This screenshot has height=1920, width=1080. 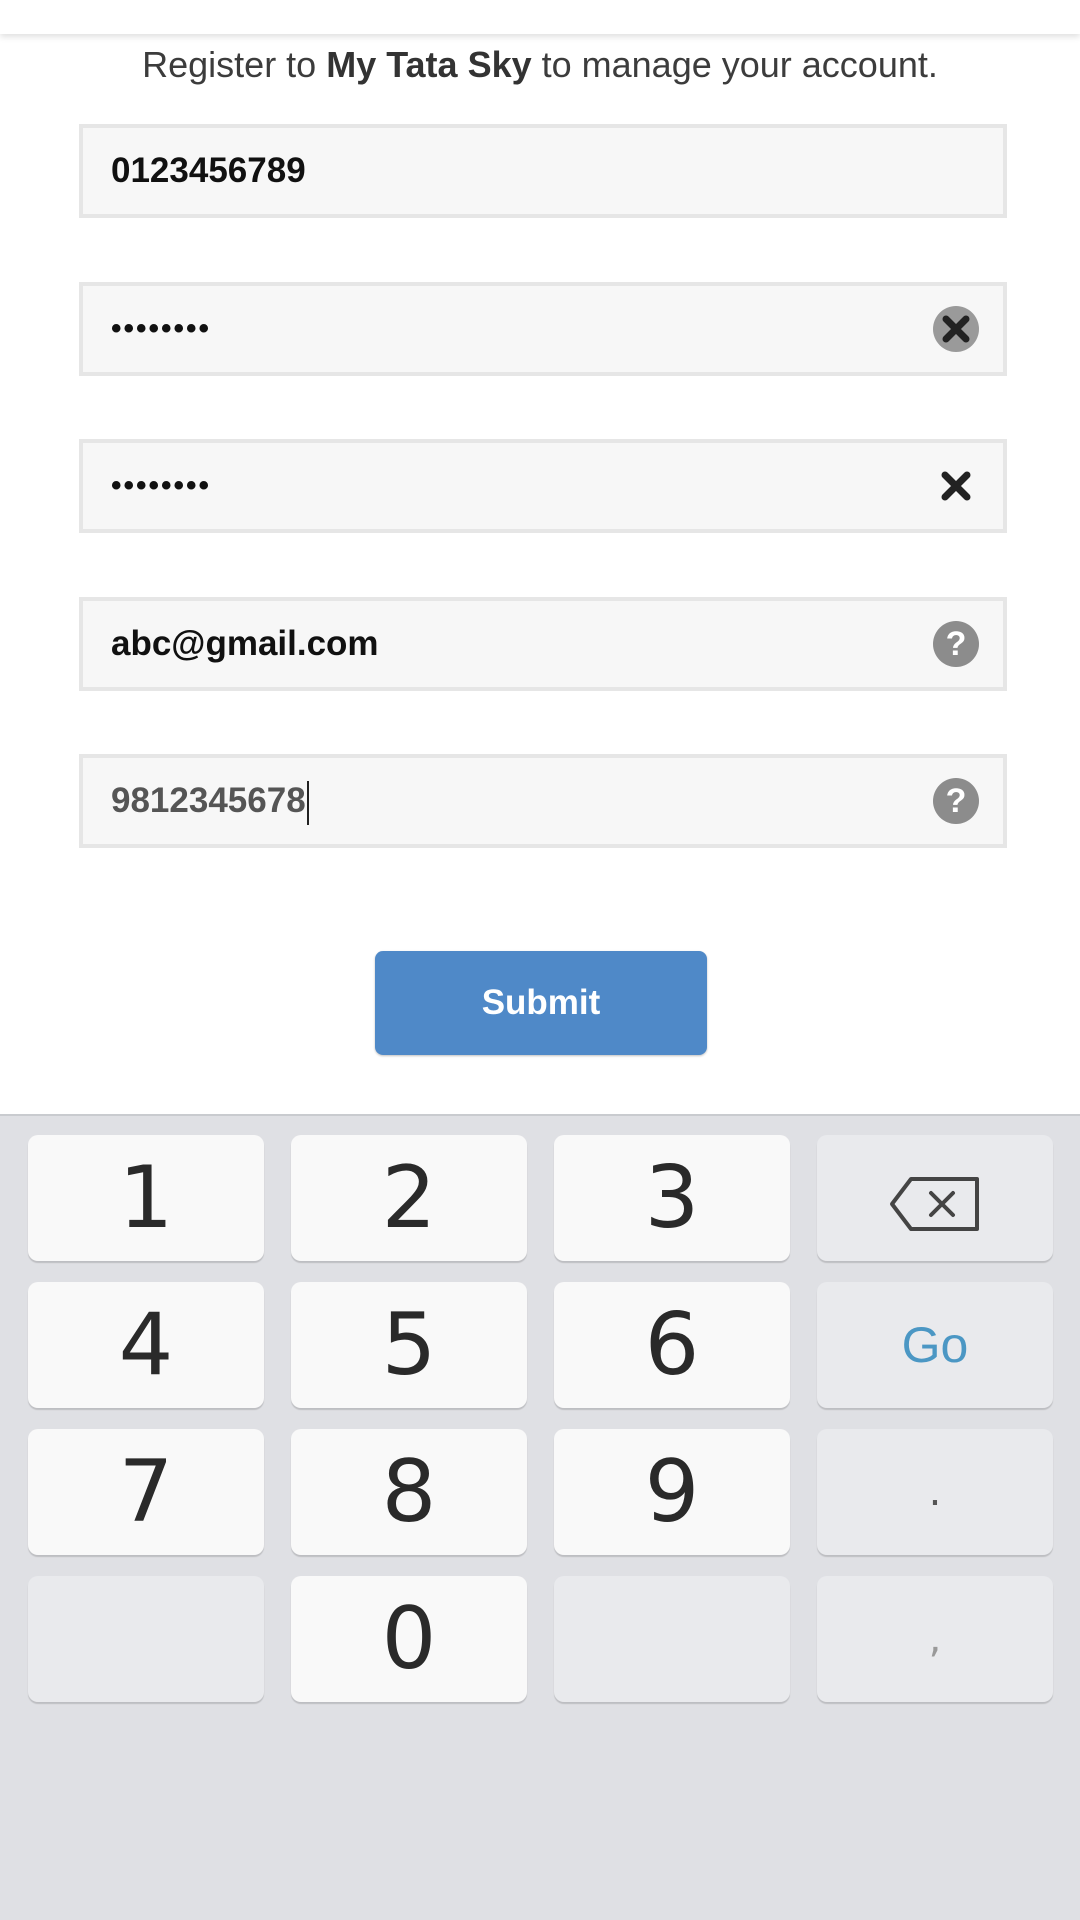 I want to click on subscriber-id-value: 0123456789, so click(x=208, y=170).